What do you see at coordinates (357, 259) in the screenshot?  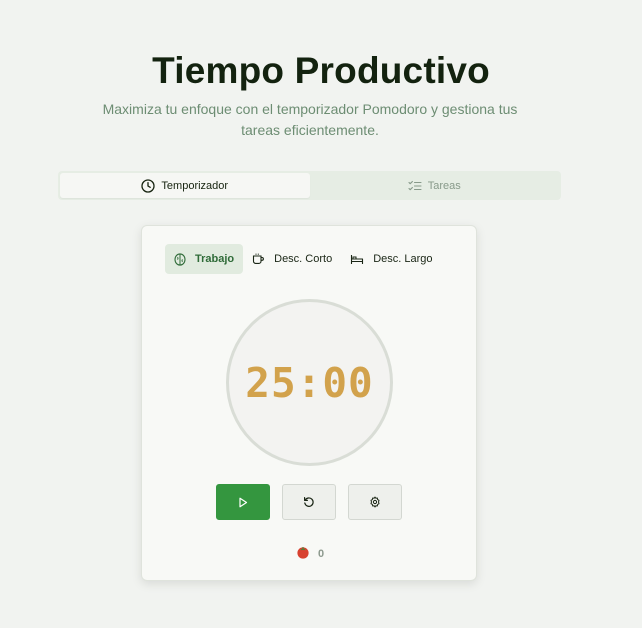 I see `bed-icon` at bounding box center [357, 259].